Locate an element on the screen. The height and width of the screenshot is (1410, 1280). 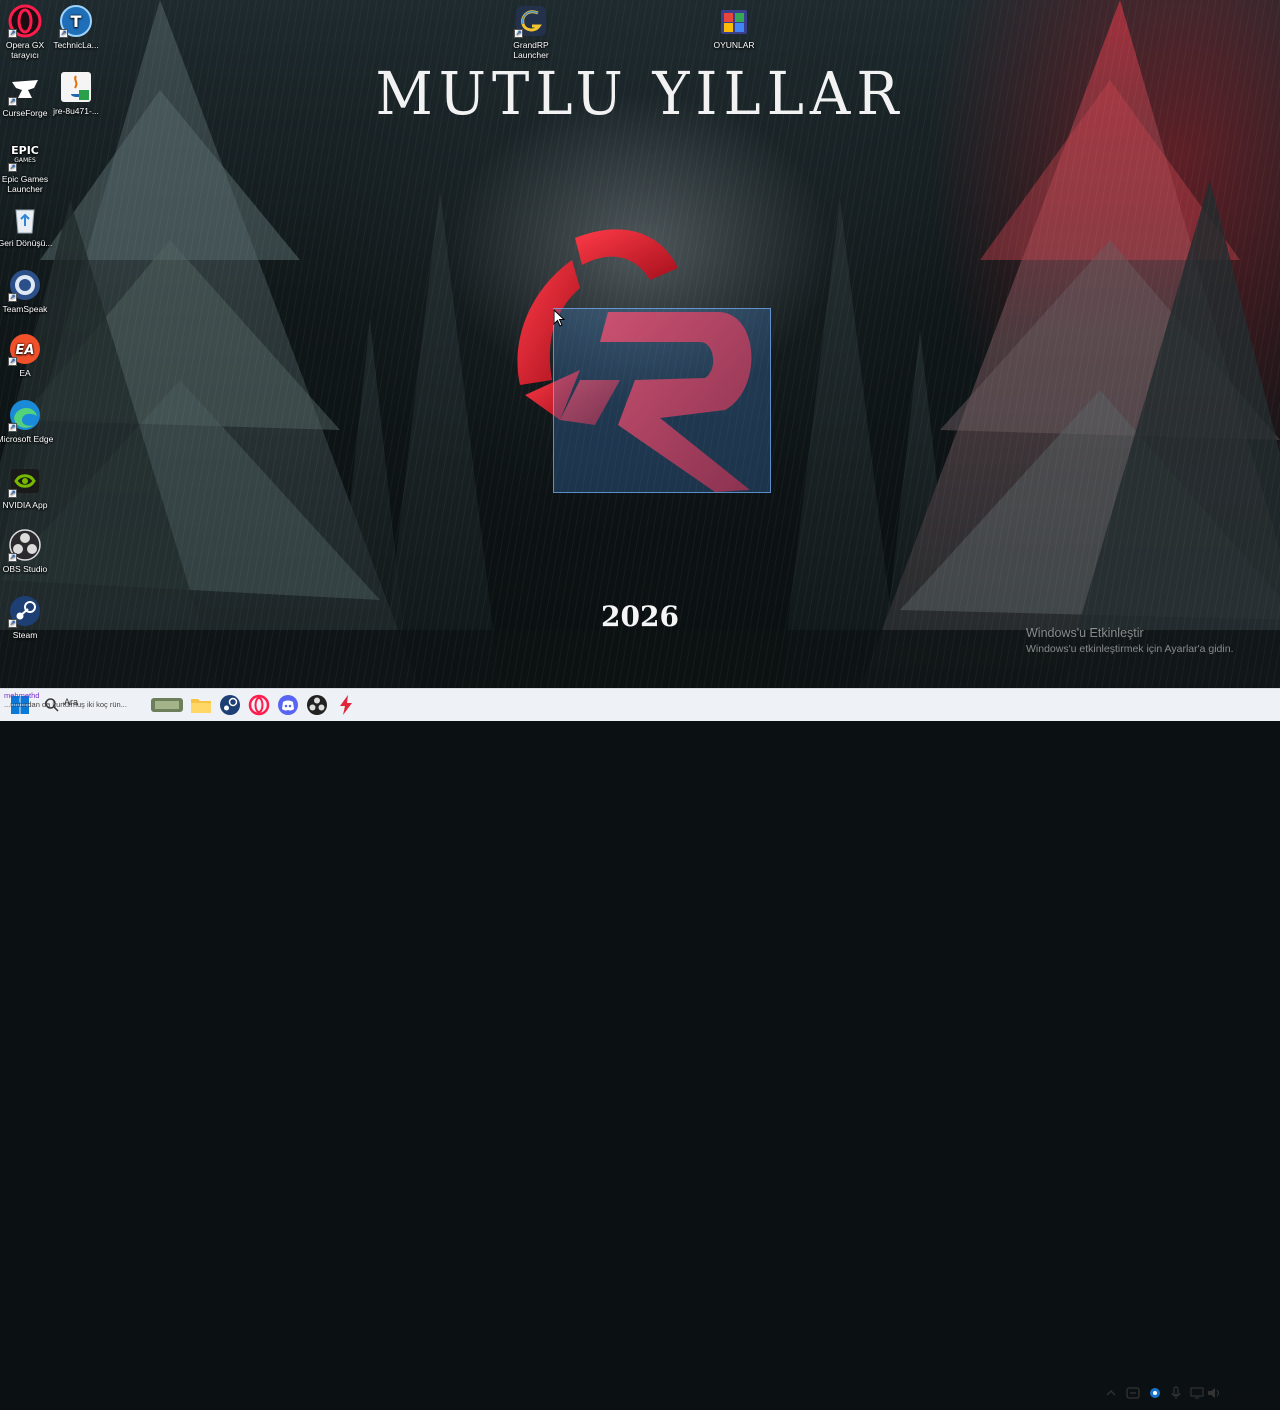
launcher-icon is located at coordinates (346, 705).